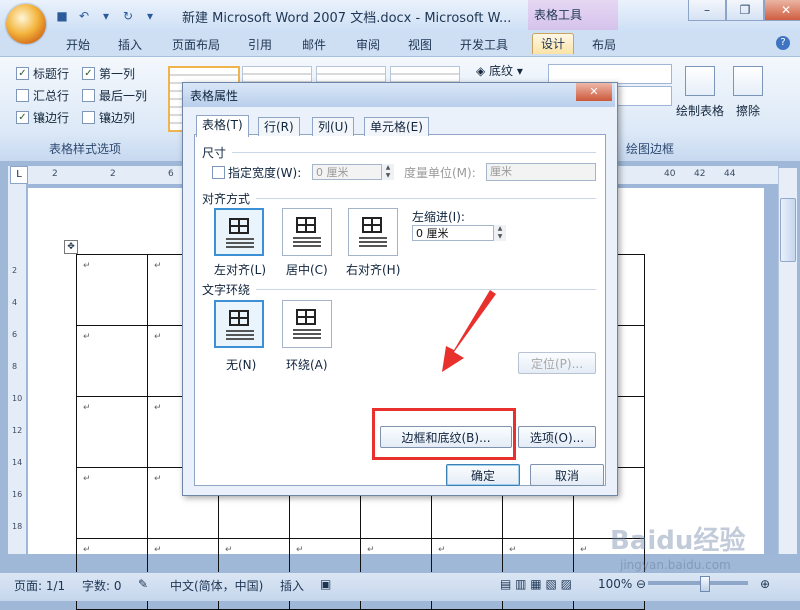 This screenshot has height=610, width=800. What do you see at coordinates (19, 175) in the screenshot?
I see `tab-selector-icon: L` at bounding box center [19, 175].